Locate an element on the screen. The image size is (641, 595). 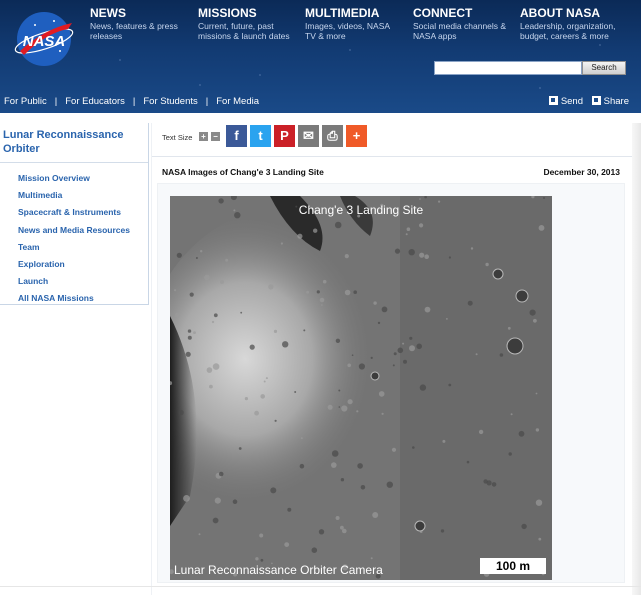
search-button: Search is located at coordinates (604, 68).